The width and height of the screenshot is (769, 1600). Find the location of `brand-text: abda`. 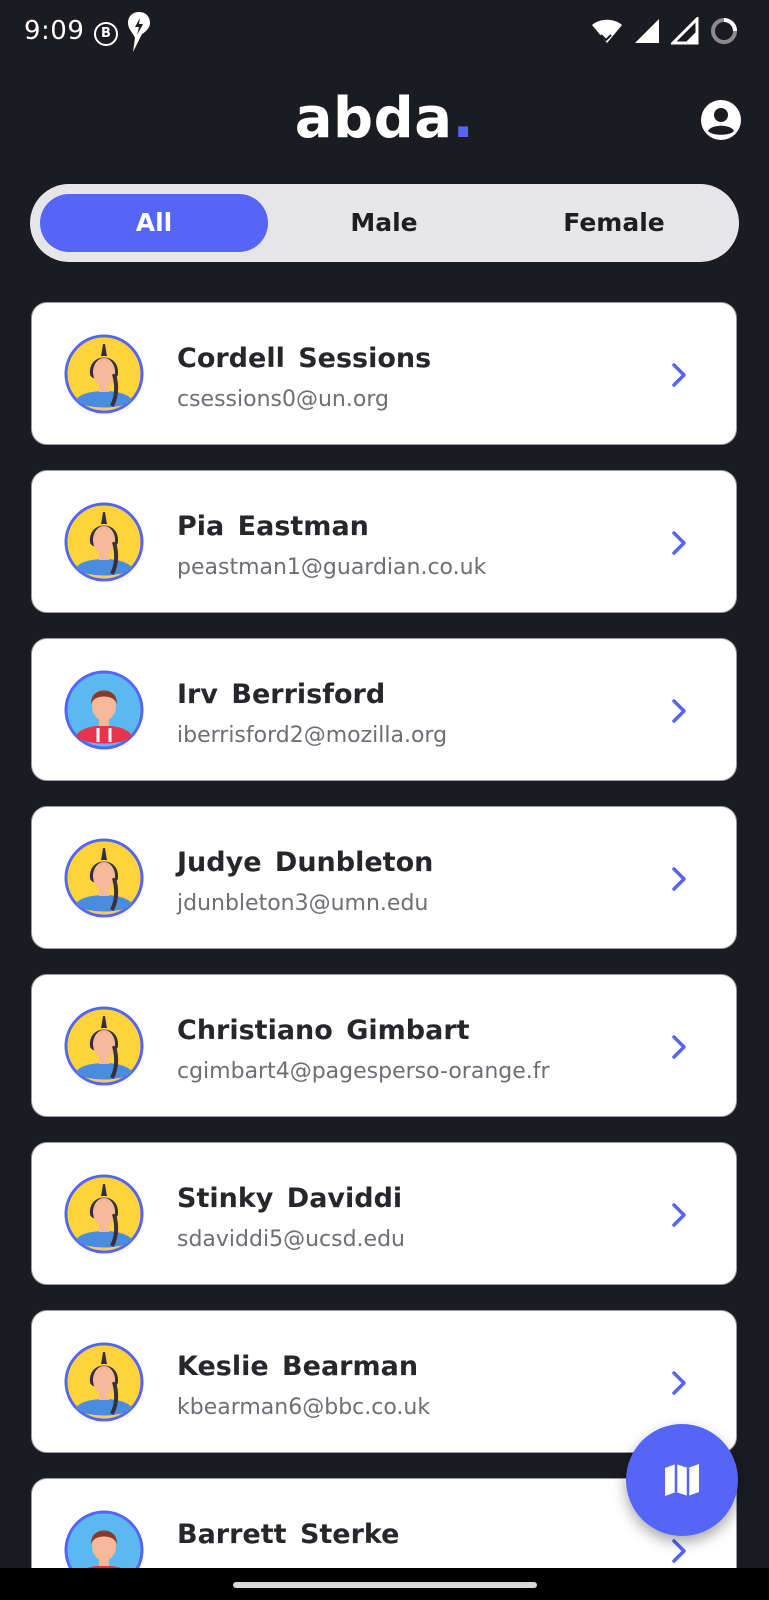

brand-text: abda is located at coordinates (373, 118).